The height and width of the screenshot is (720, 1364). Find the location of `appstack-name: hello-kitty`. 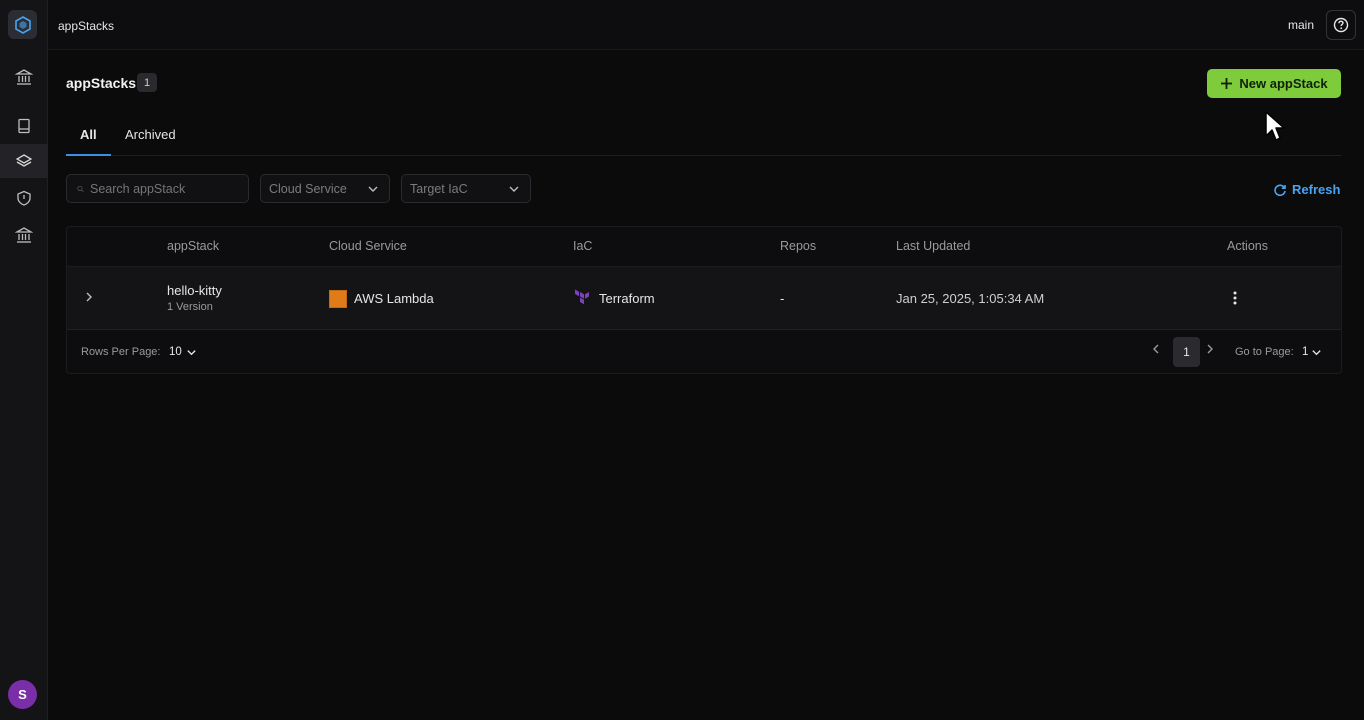

appstack-name: hello-kitty is located at coordinates (194, 290).